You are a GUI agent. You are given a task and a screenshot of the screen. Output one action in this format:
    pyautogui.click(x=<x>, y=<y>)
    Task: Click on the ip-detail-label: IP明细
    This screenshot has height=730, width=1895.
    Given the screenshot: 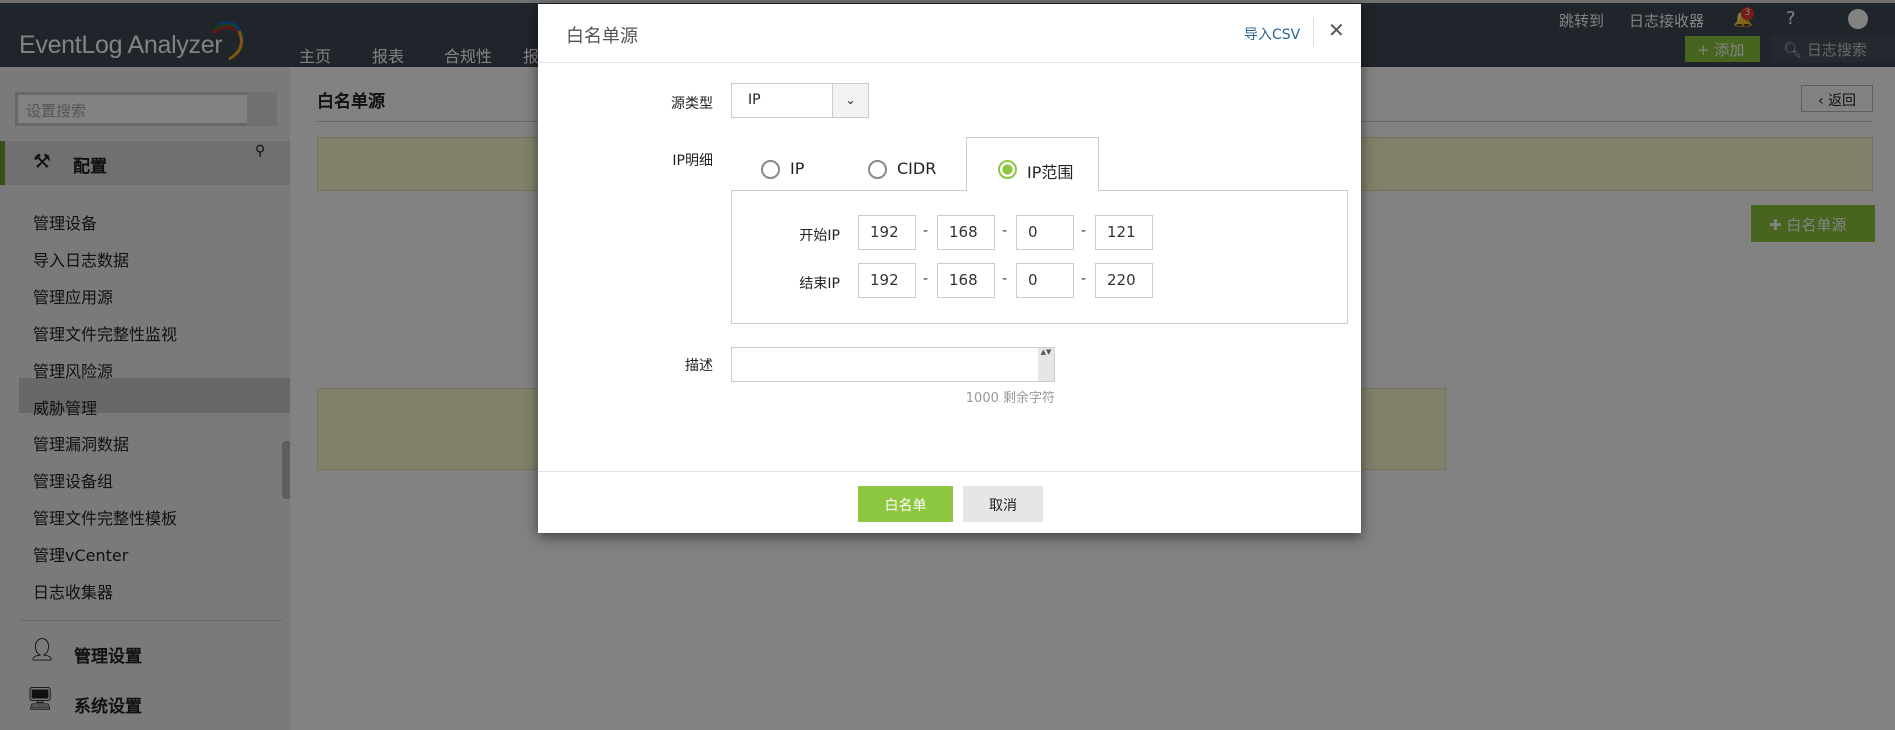 What is the action you would take?
    pyautogui.click(x=692, y=161)
    